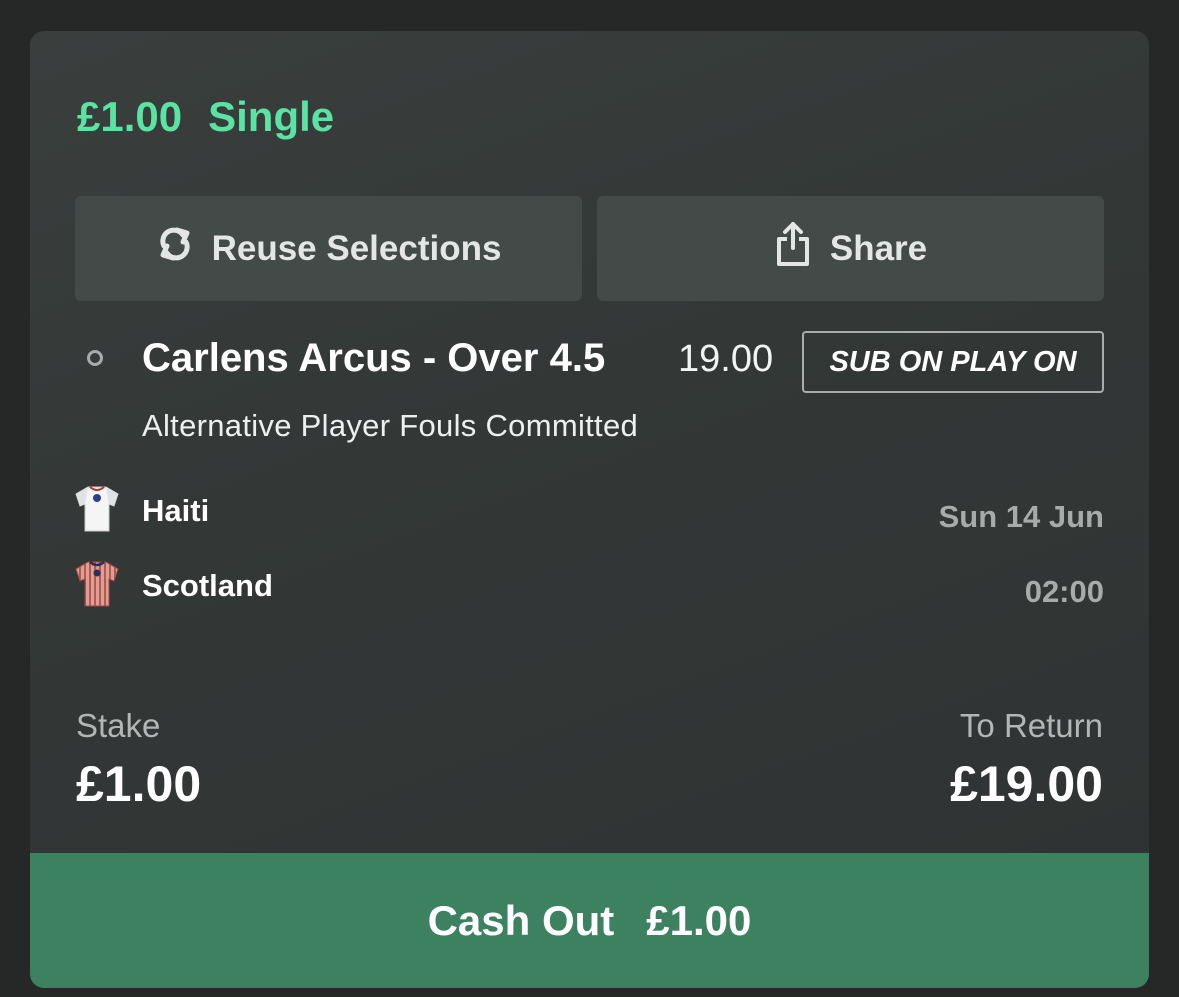 The height and width of the screenshot is (997, 1179). I want to click on reuse-selections-button: Reuse Selections, so click(328, 248).